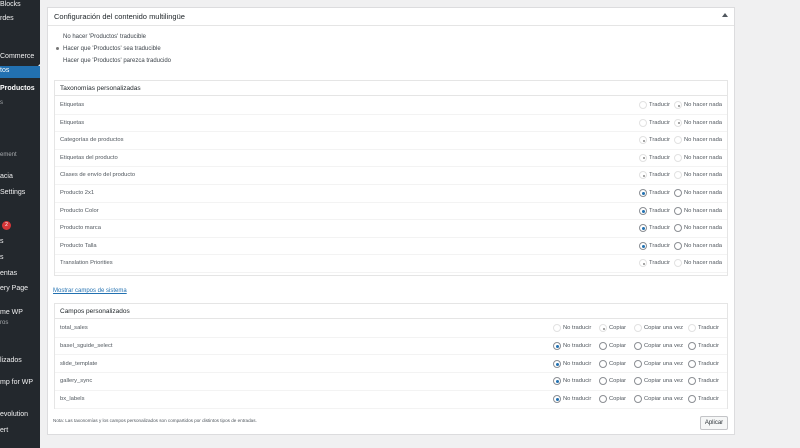  I want to click on sidebar-item: acia, so click(20, 178).